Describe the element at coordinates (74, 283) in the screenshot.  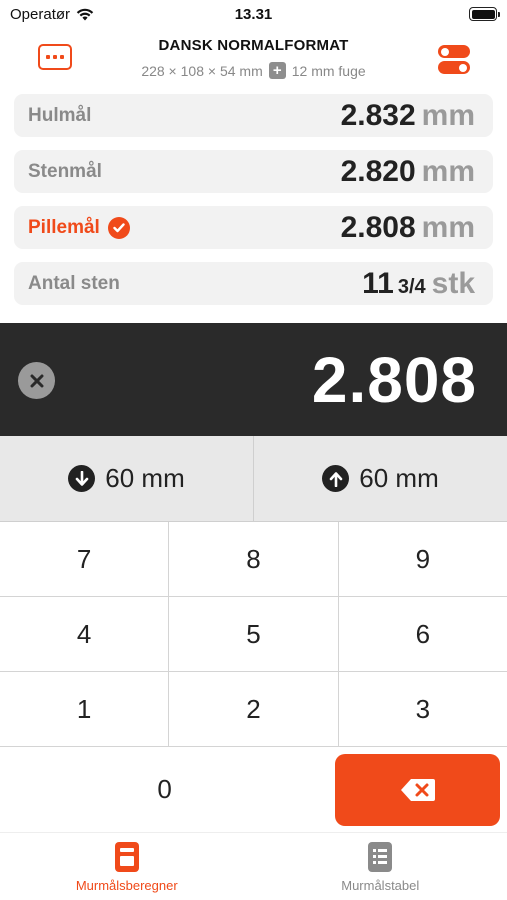
I see `row-label: Antal sten` at that location.